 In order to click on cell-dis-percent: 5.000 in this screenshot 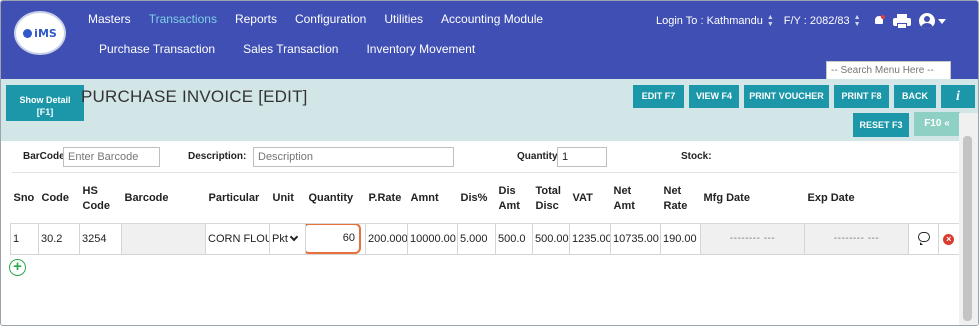, I will do `click(476, 238)`.